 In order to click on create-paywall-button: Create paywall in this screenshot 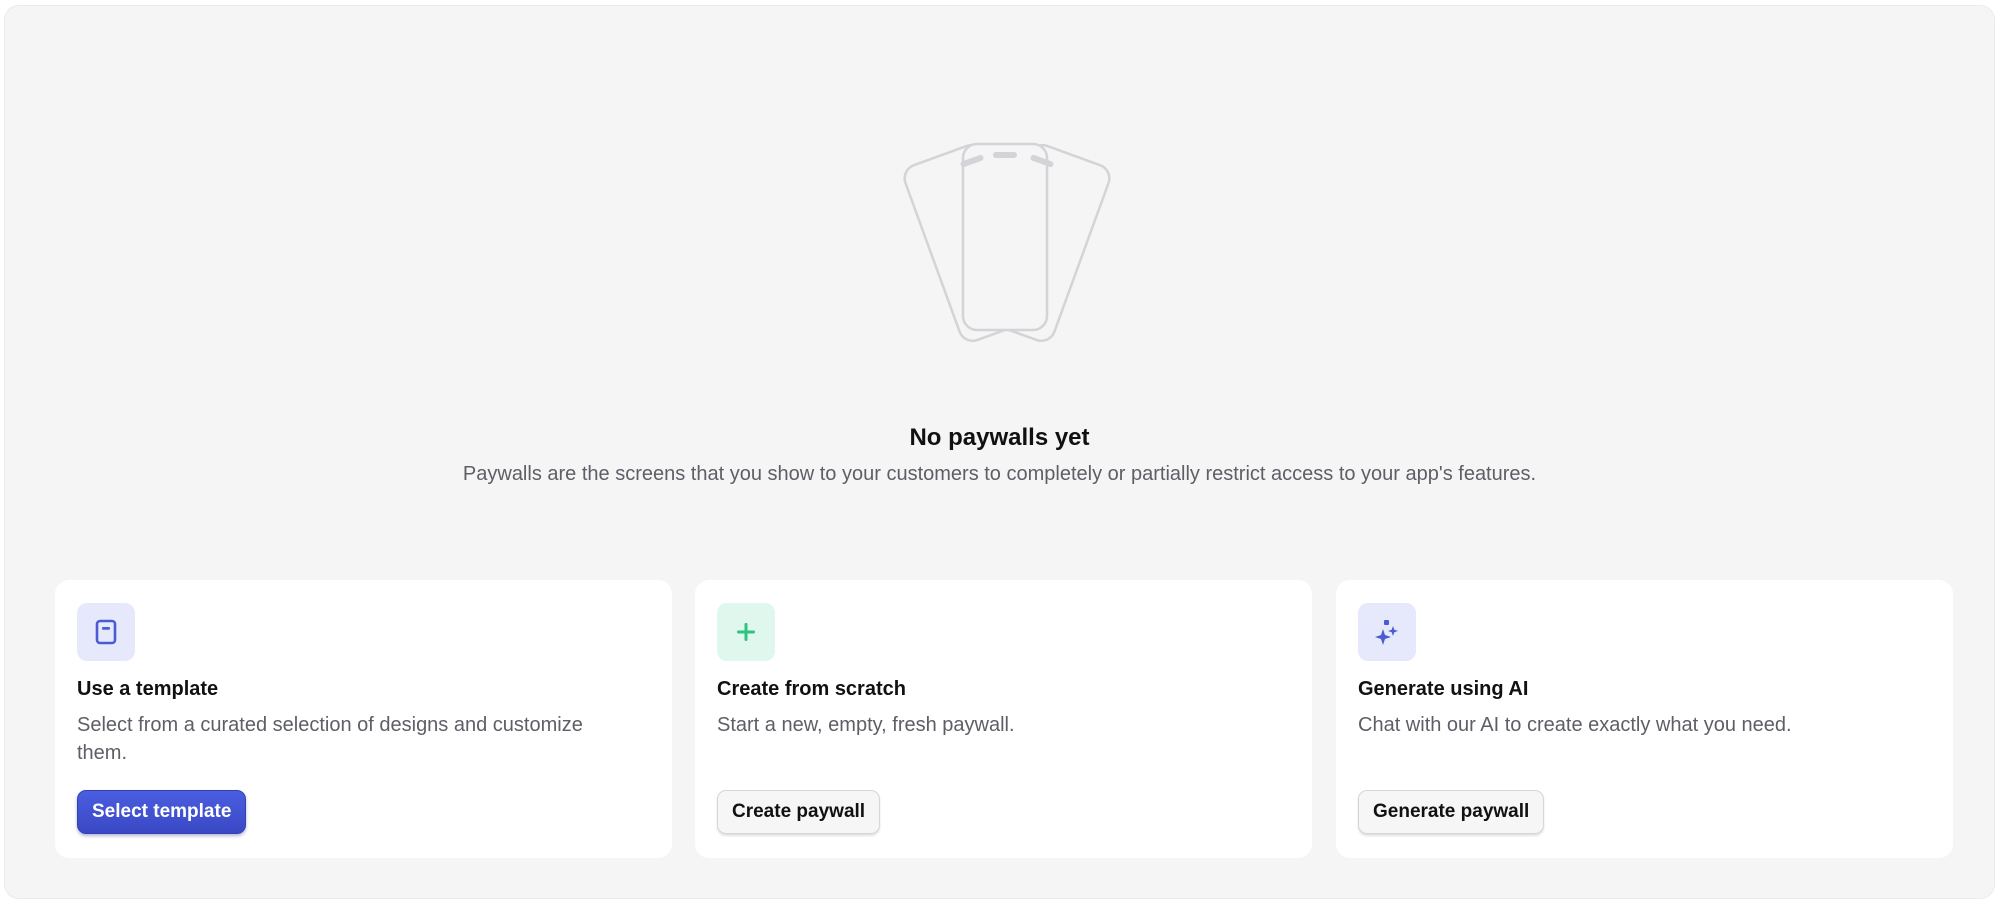, I will do `click(799, 812)`.